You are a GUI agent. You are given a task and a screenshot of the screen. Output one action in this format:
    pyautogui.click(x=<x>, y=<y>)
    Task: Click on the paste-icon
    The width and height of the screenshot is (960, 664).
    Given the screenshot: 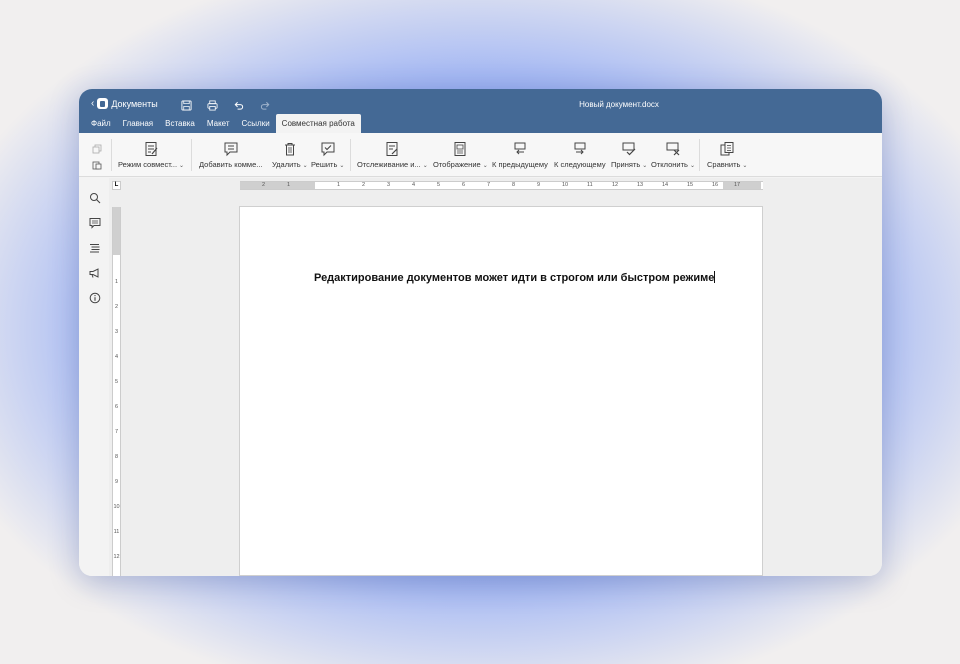 What is the action you would take?
    pyautogui.click(x=97, y=165)
    